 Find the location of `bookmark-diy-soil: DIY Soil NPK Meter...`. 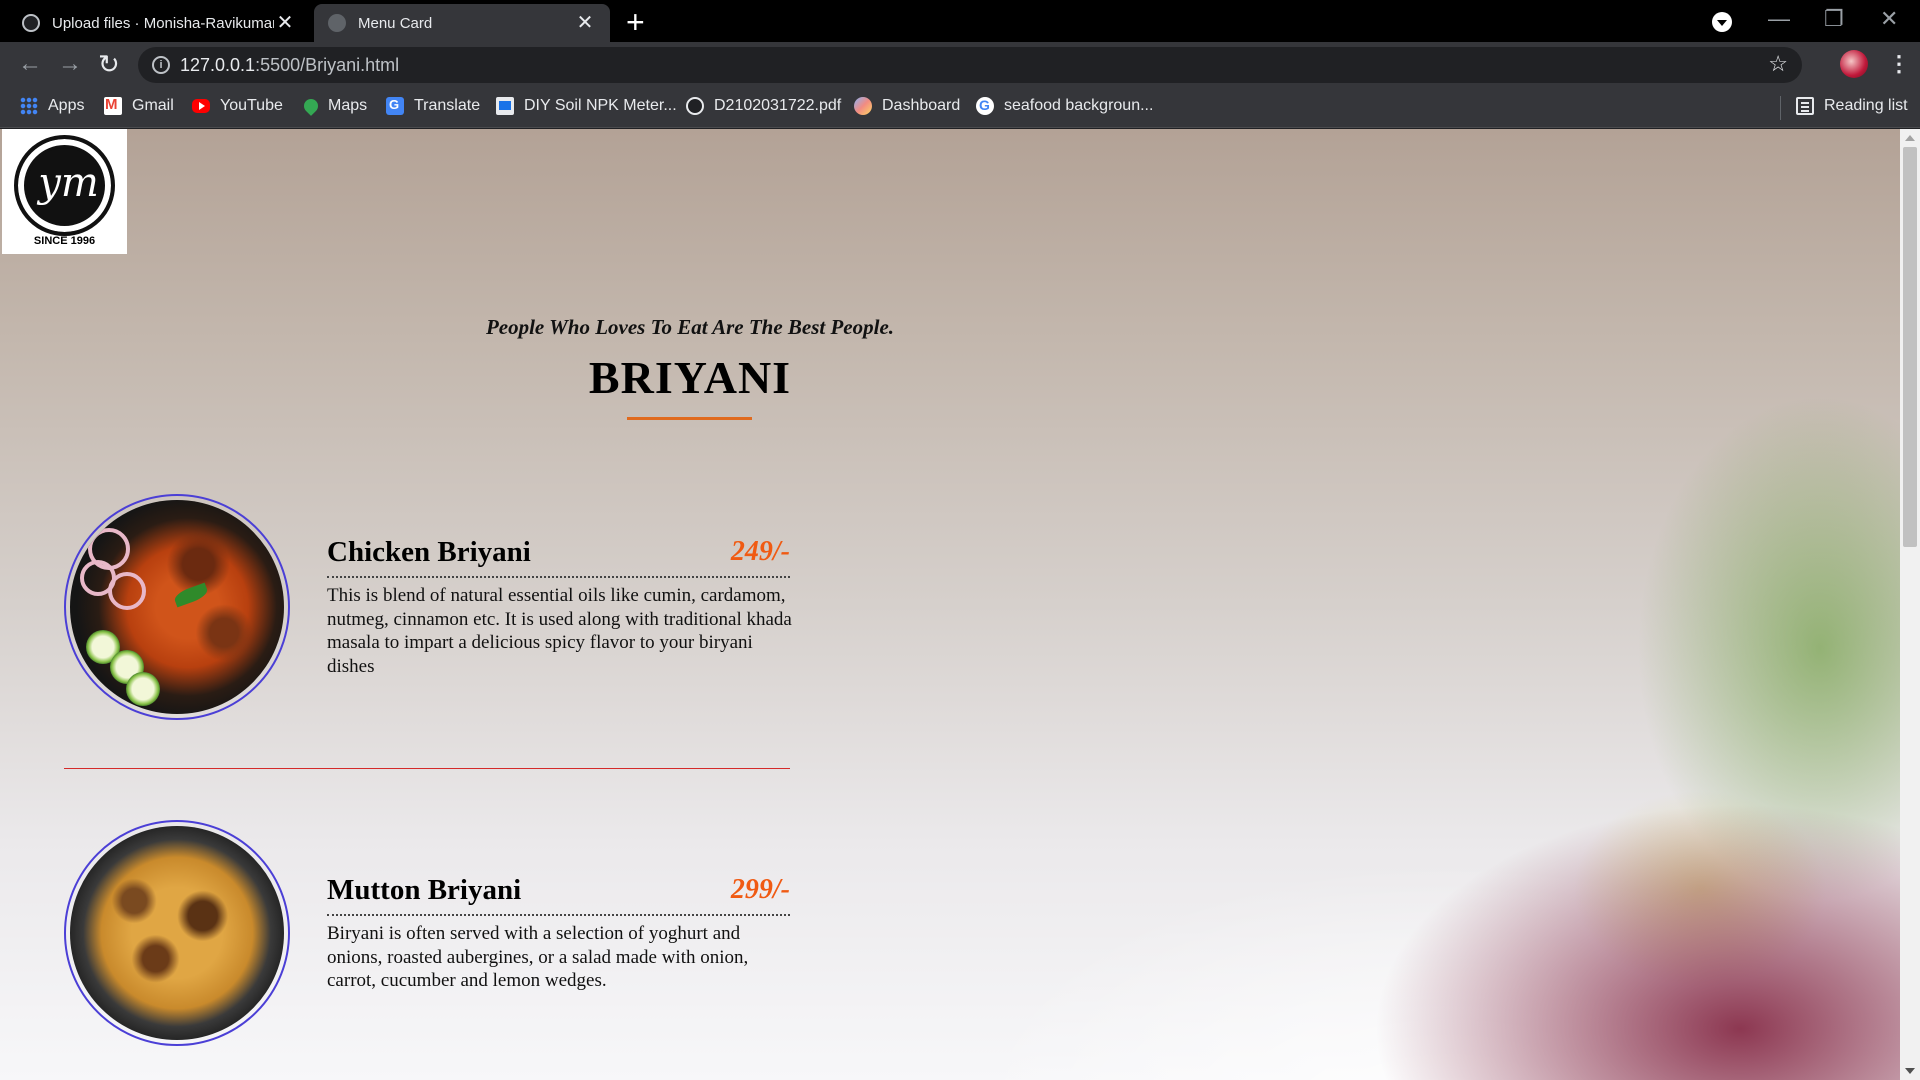

bookmark-diy-soil: DIY Soil NPK Meter... is located at coordinates (586, 106).